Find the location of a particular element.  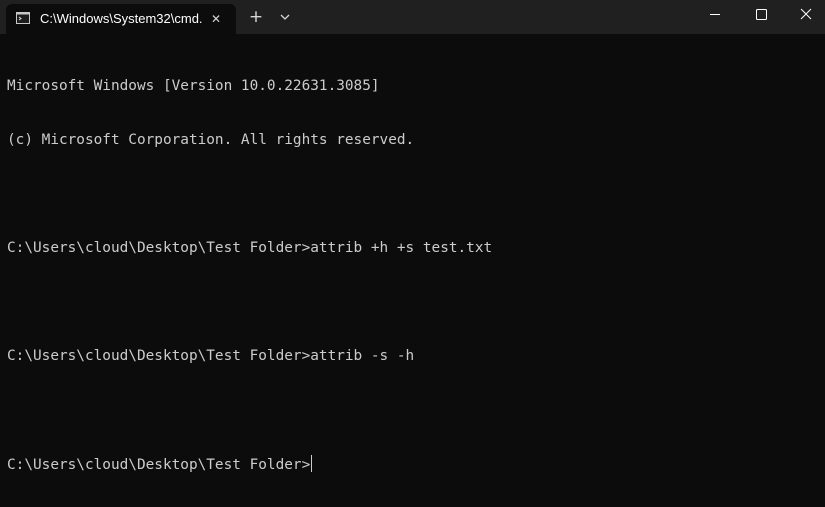

plus-icon: + is located at coordinates (256, 17).